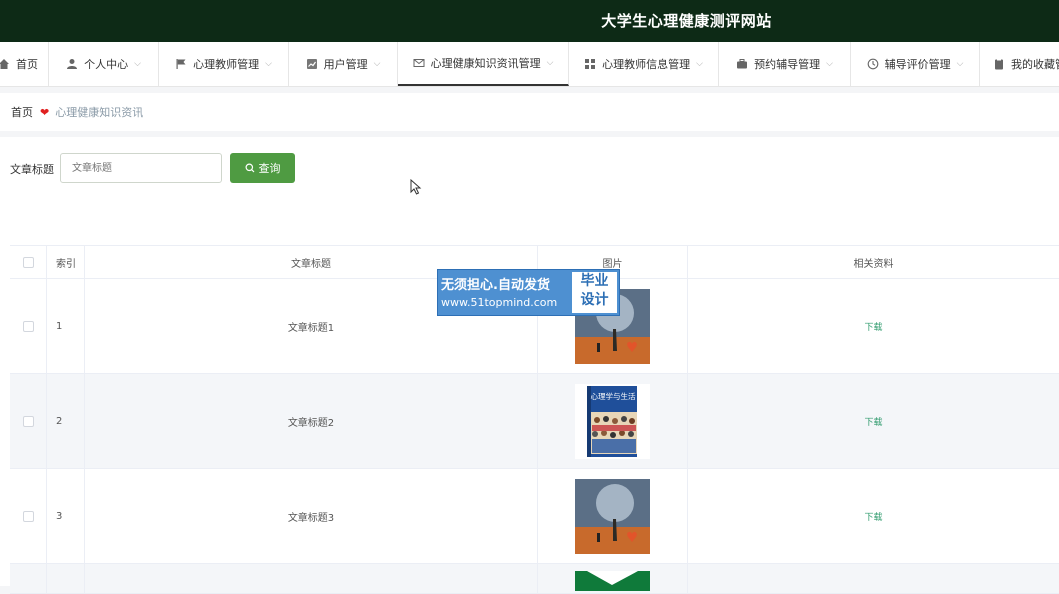  What do you see at coordinates (419, 63) in the screenshot?
I see `mail-icon` at bounding box center [419, 63].